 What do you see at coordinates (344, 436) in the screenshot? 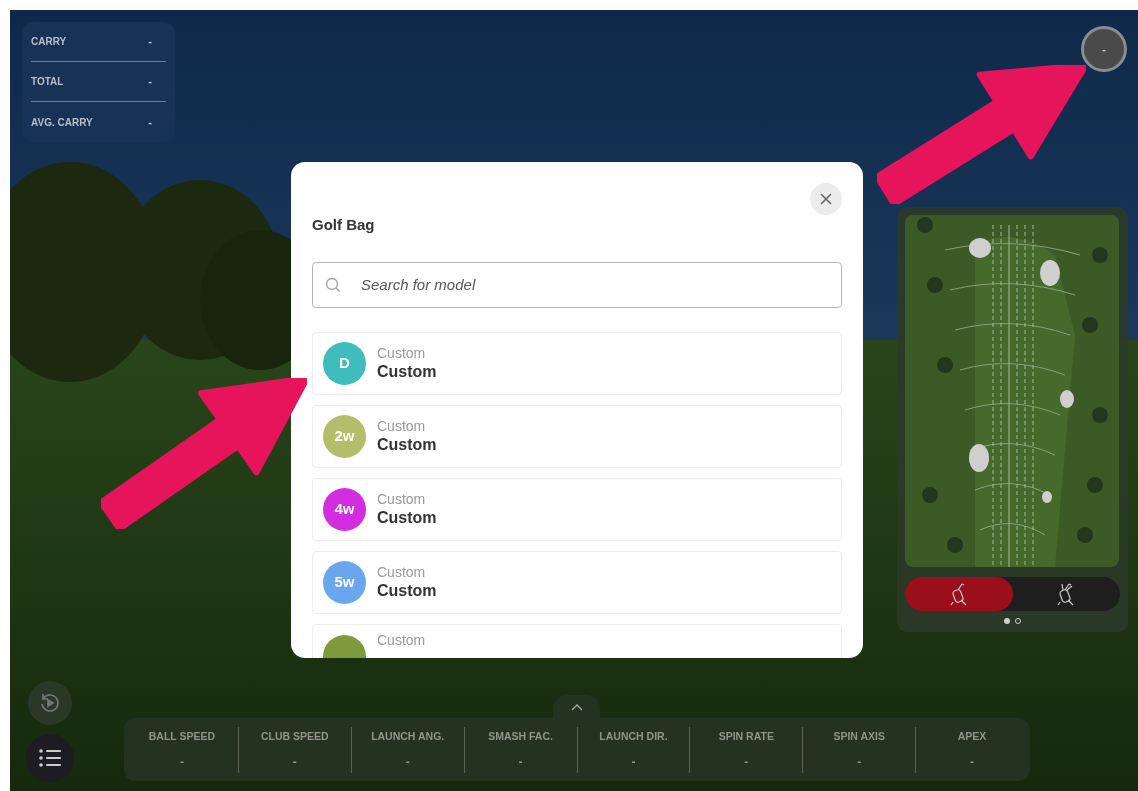
I see `club-badge: 2w` at bounding box center [344, 436].